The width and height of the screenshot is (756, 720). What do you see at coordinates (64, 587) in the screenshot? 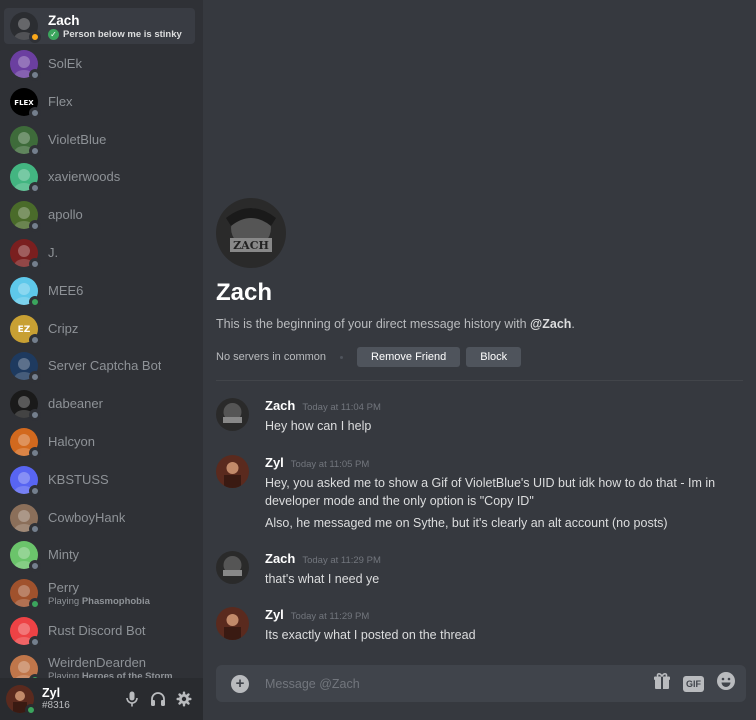
I see `dm-name: Perry` at bounding box center [64, 587].